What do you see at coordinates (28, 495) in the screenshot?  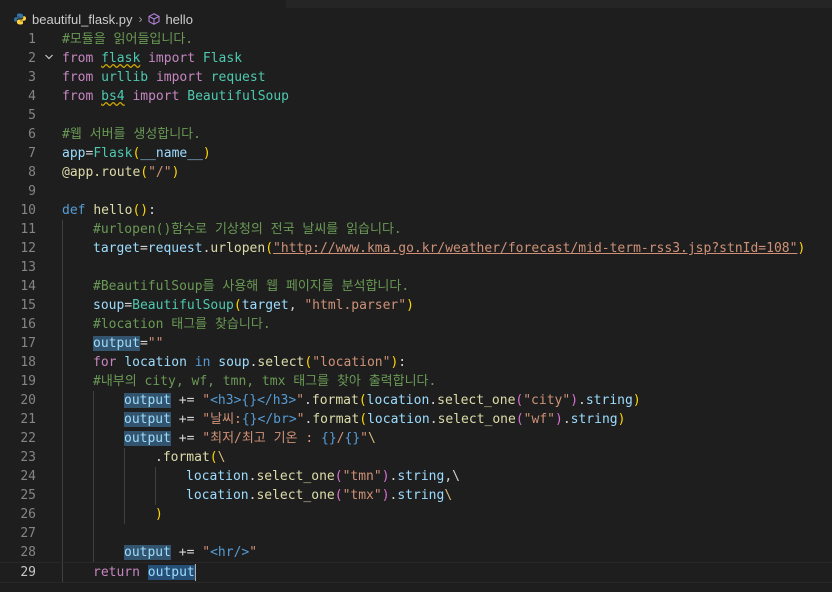 I see `line-number: 25` at bounding box center [28, 495].